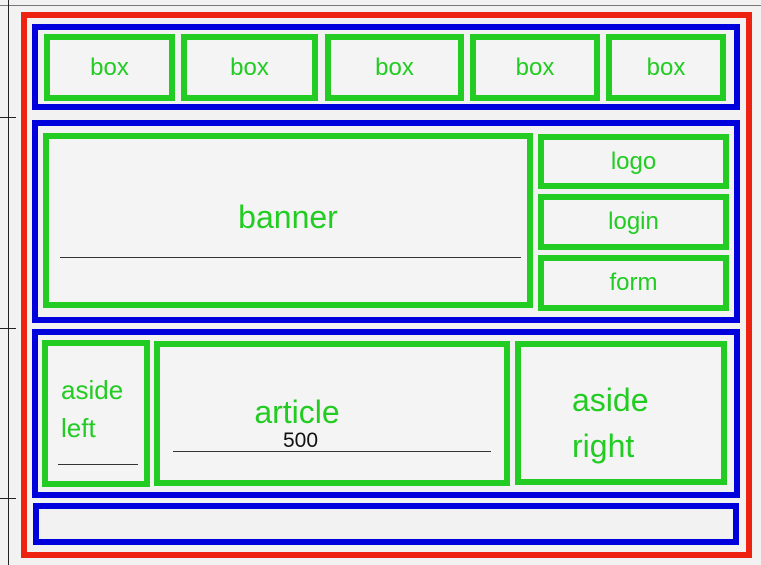 This screenshot has height=565, width=761. I want to click on aside-right-label-line-2: right, so click(603, 446).